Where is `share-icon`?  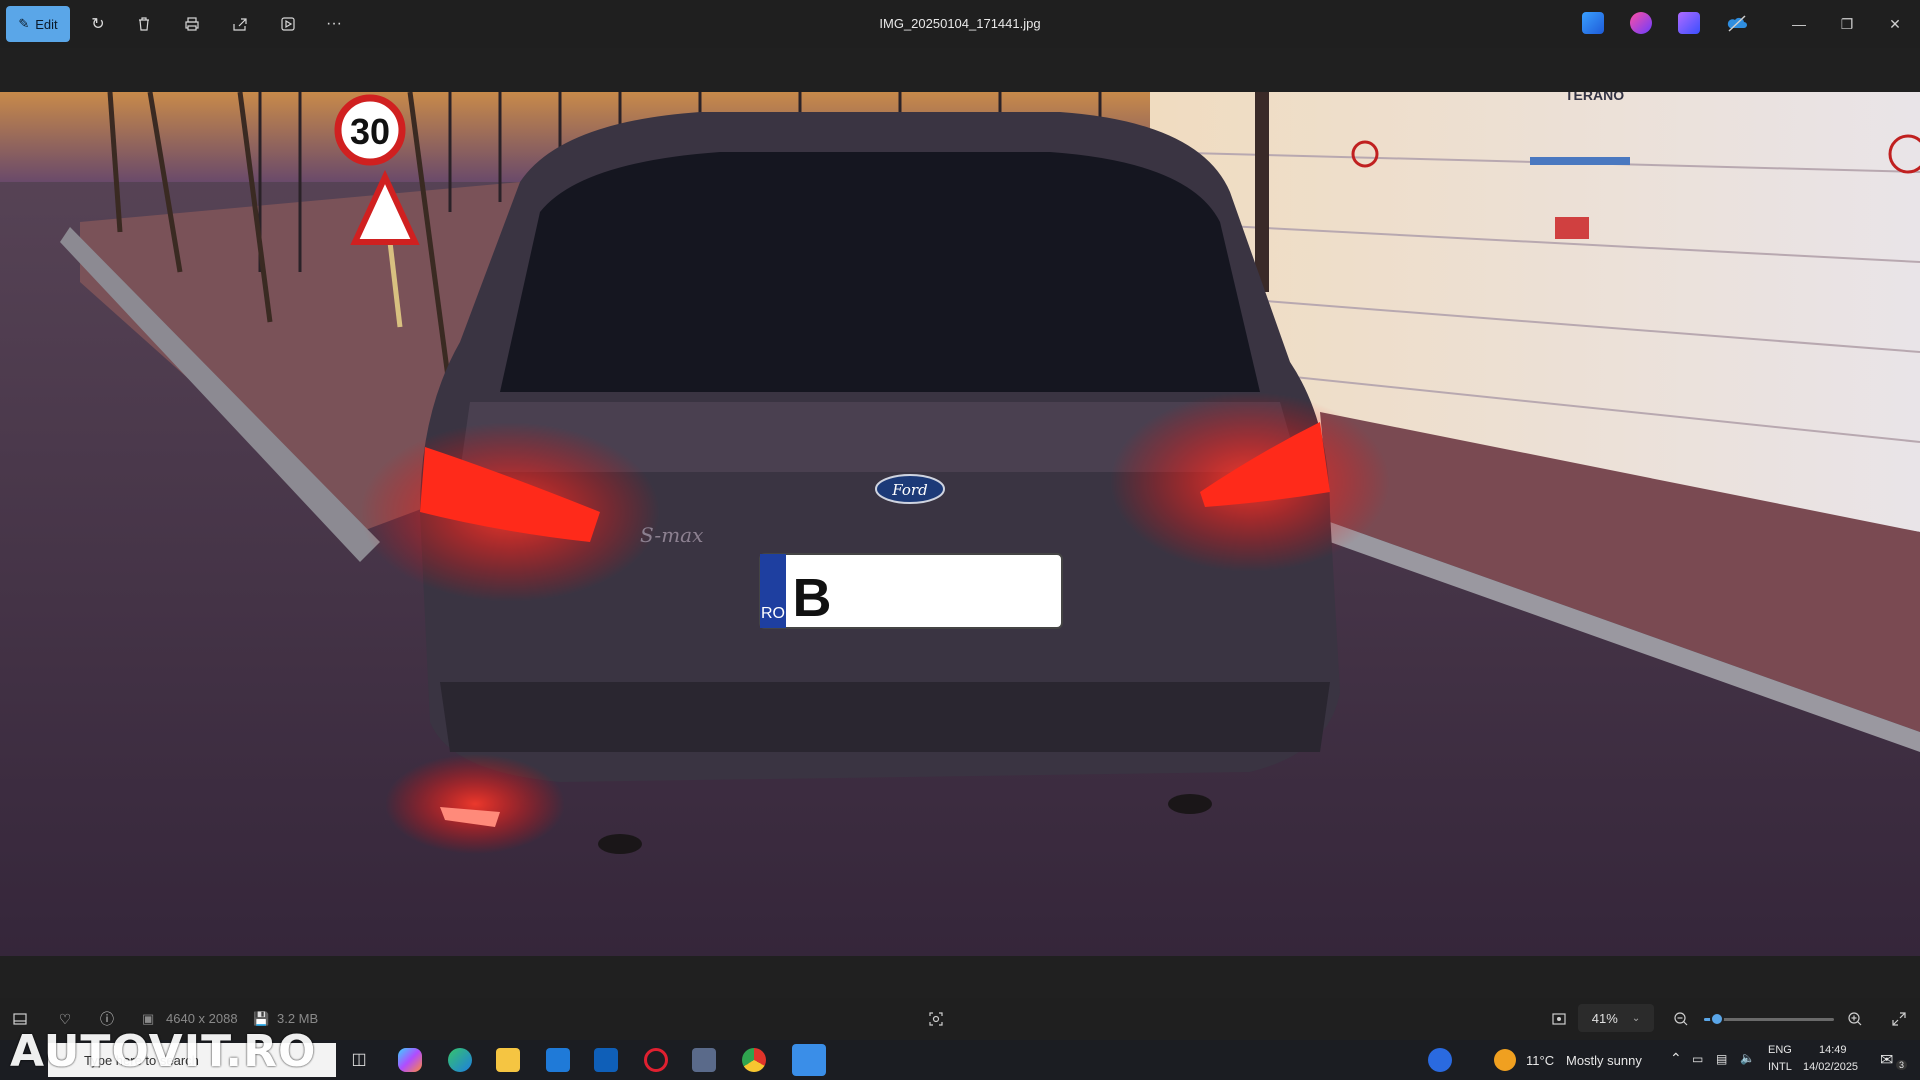
share-icon is located at coordinates (240, 24).